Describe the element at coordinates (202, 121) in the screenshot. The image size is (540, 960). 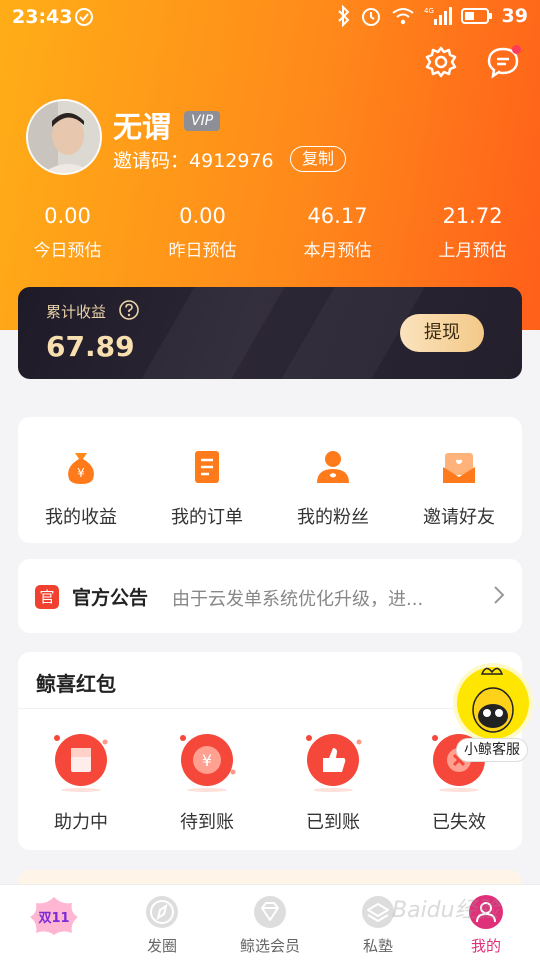
I see `vip-badge: VIP` at that location.